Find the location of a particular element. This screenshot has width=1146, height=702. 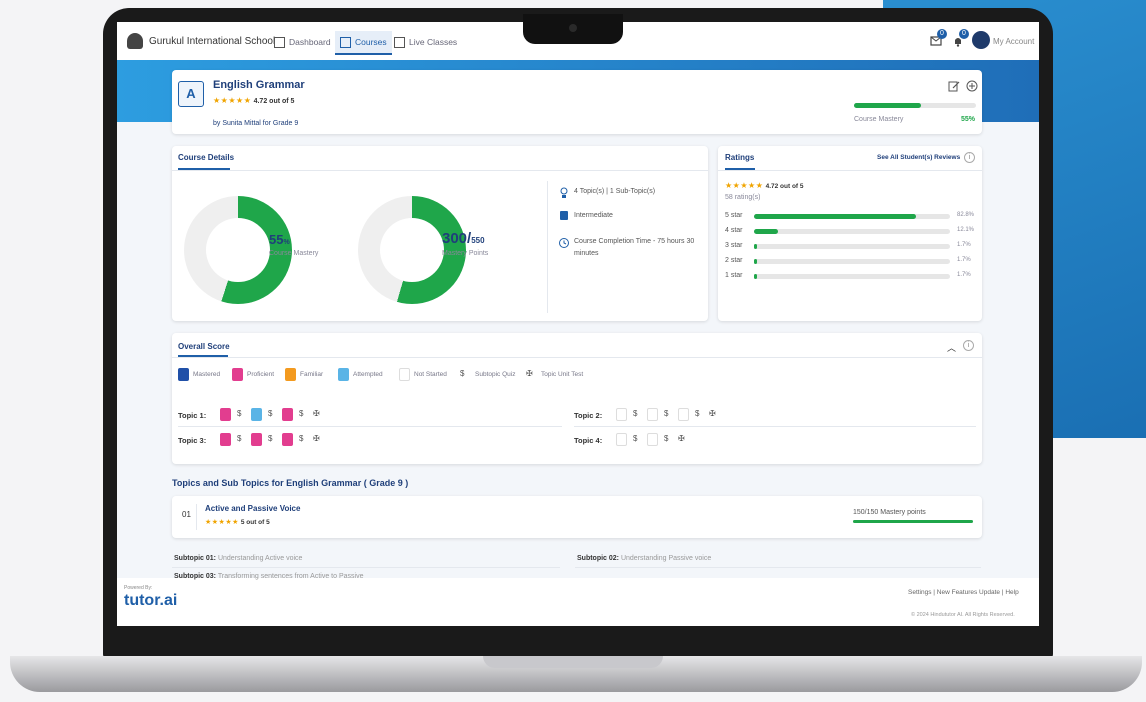

course-rating-text: 4.72 out of 5 is located at coordinates (274, 101).